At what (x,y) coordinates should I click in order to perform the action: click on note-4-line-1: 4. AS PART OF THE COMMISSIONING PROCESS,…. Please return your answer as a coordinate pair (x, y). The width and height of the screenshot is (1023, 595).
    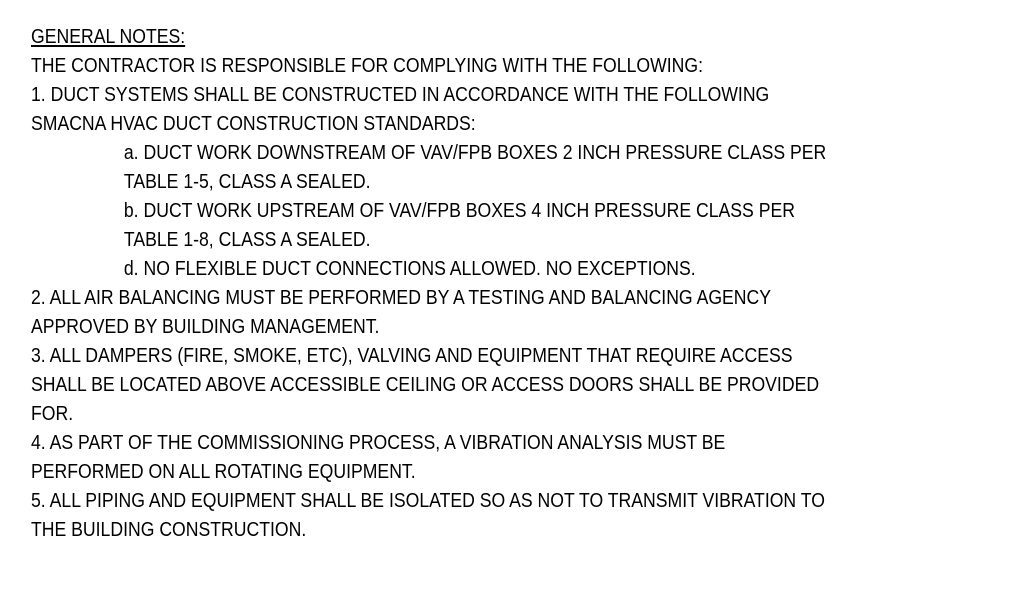
    Looking at the image, I should click on (378, 442).